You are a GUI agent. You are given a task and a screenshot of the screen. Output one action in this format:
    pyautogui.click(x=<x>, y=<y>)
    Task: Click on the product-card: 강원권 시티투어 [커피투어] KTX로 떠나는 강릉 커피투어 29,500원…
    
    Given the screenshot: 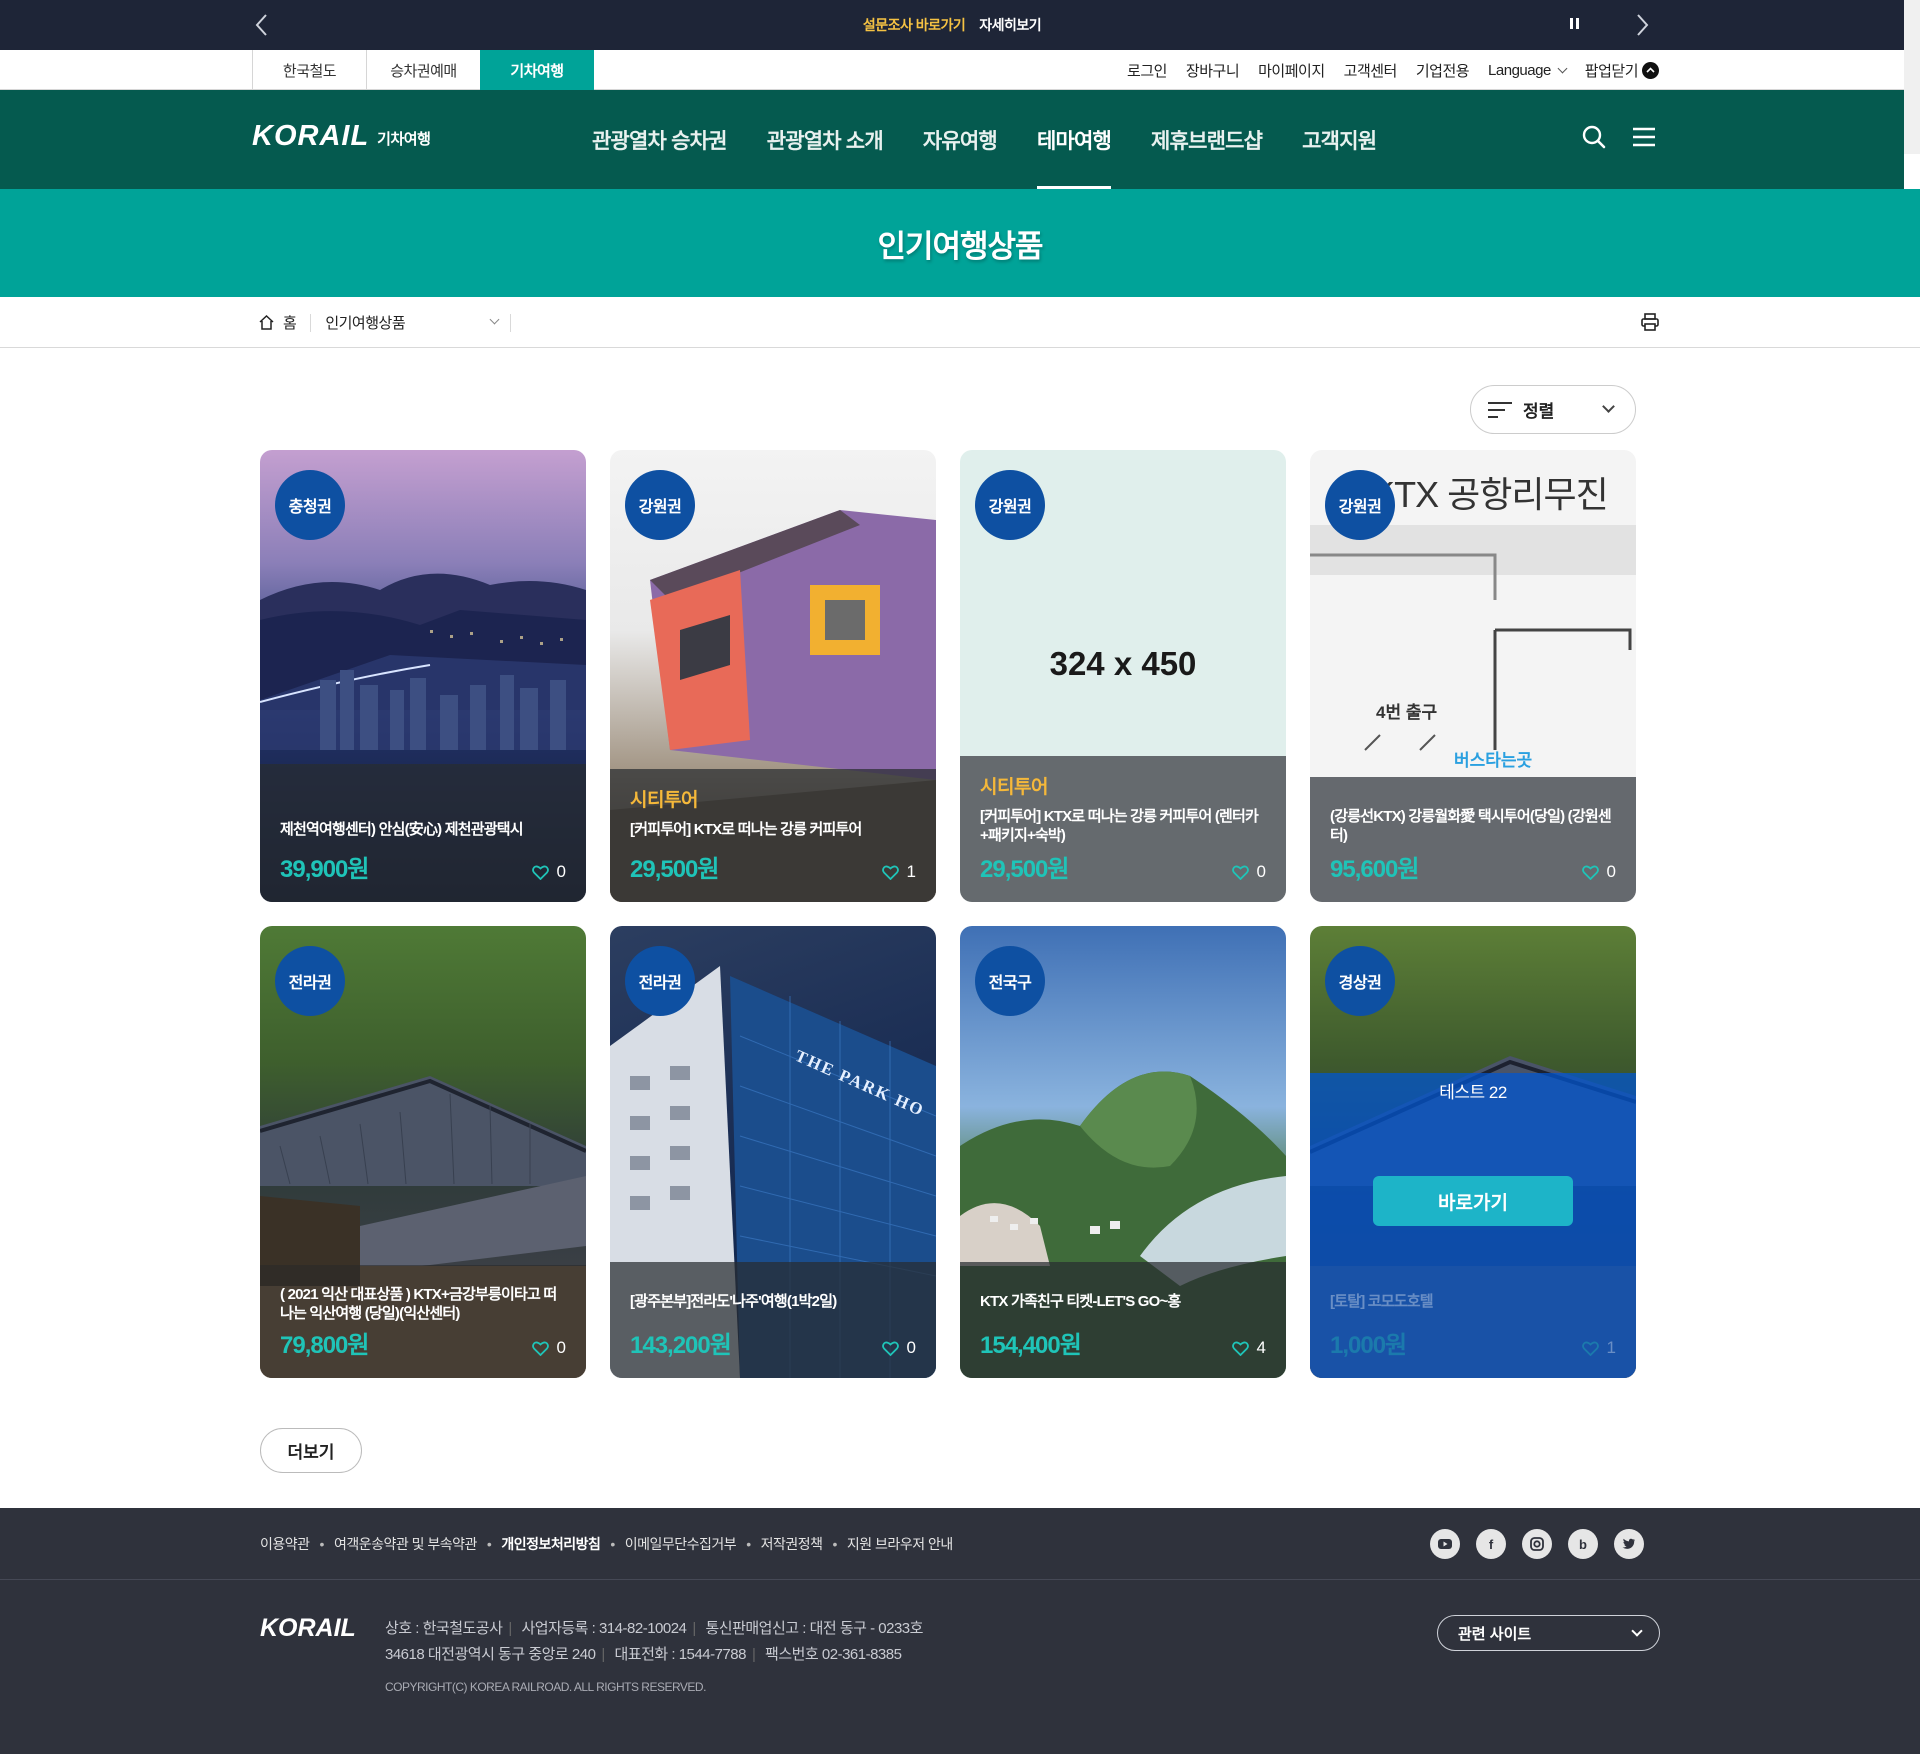 What is the action you would take?
    pyautogui.click(x=773, y=676)
    